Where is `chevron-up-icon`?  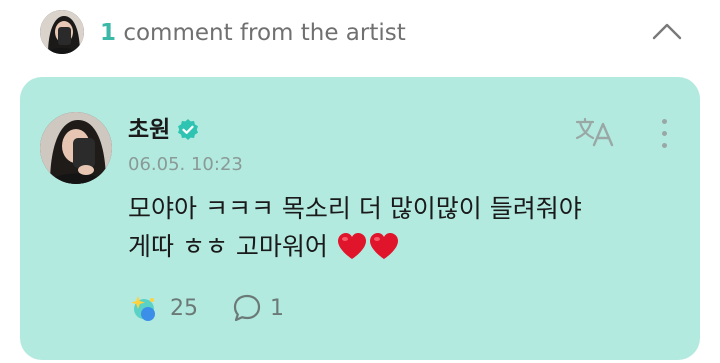
chevron-up-icon is located at coordinates (667, 31).